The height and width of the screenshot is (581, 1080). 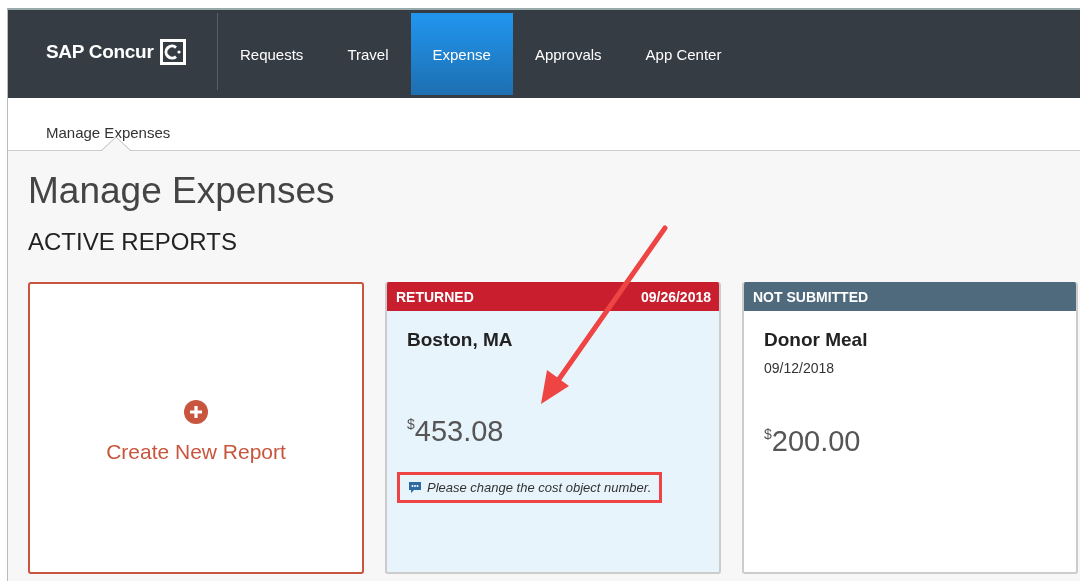 I want to click on report-amount: $^{$}$200.00, so click(x=813, y=441).